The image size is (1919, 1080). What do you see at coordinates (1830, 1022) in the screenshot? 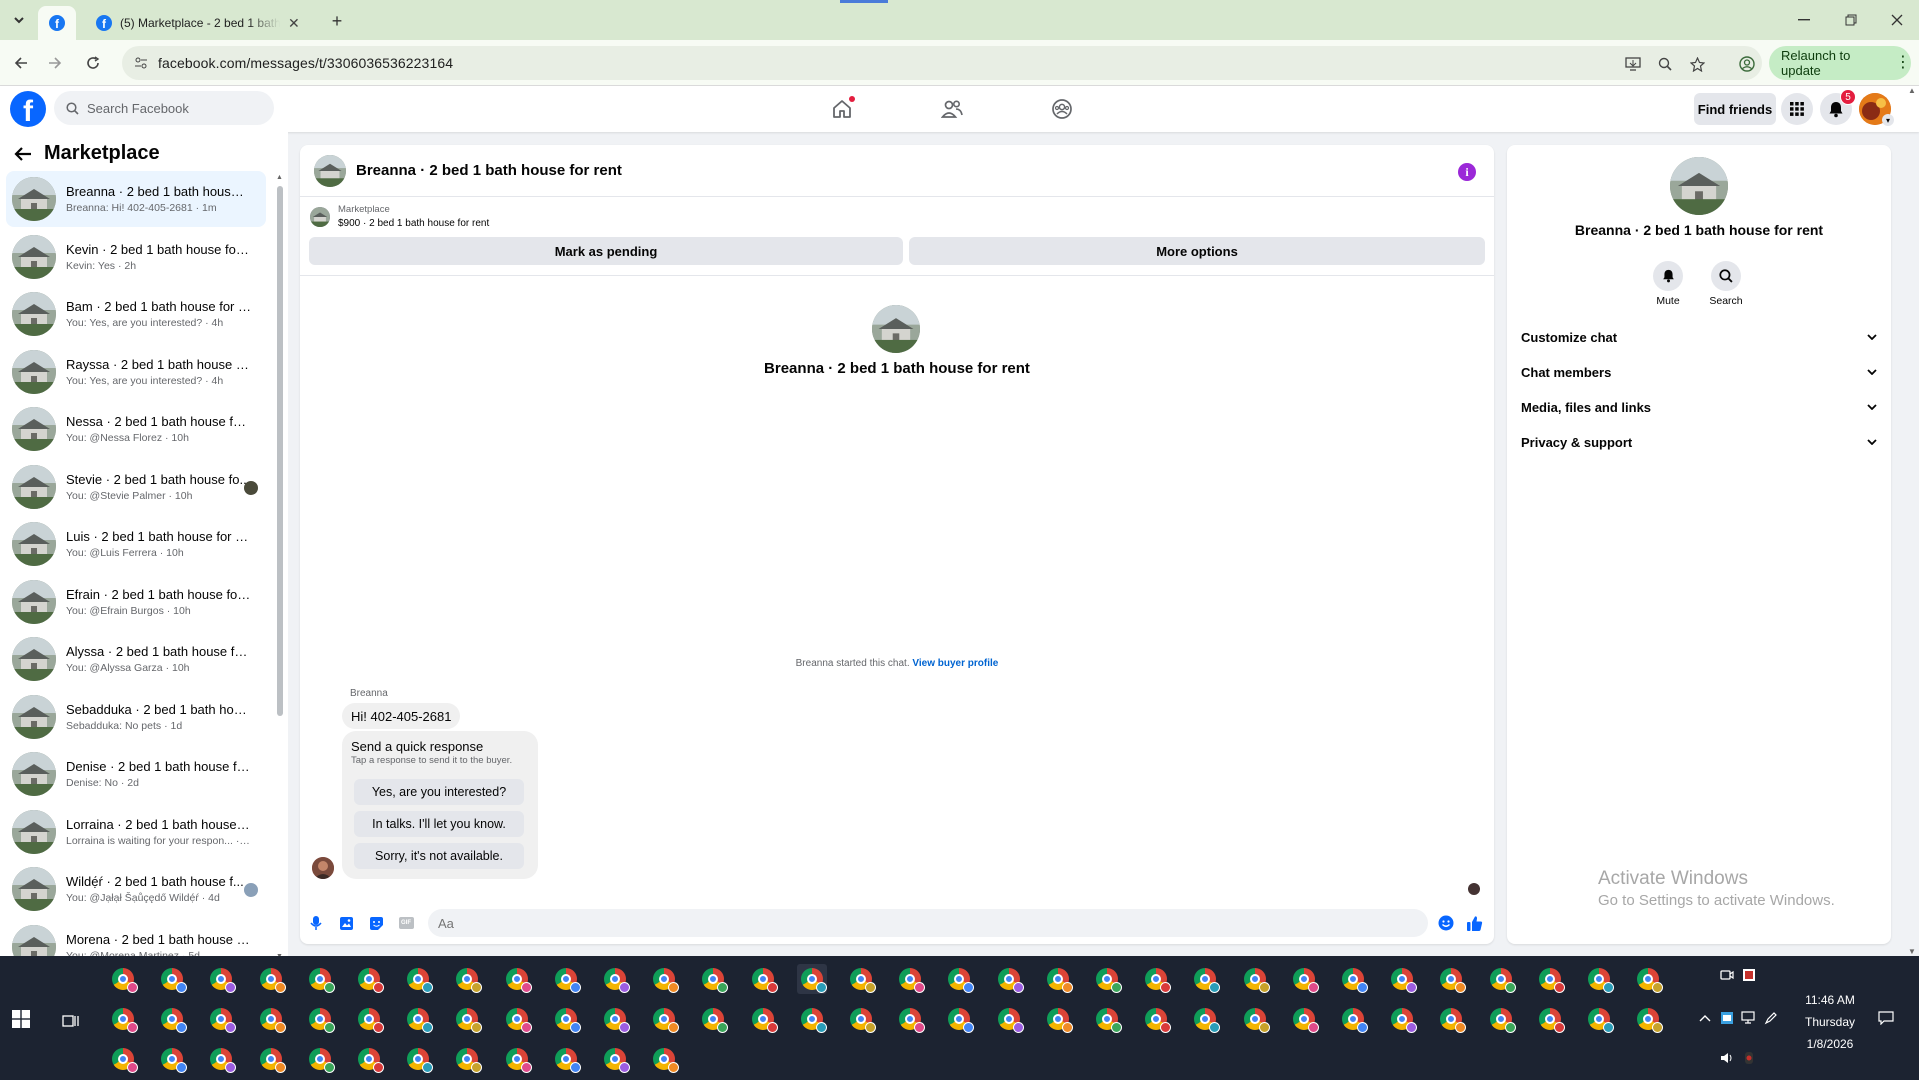
I see `clock: 11:46 AM Thursday 1/8/2026` at bounding box center [1830, 1022].